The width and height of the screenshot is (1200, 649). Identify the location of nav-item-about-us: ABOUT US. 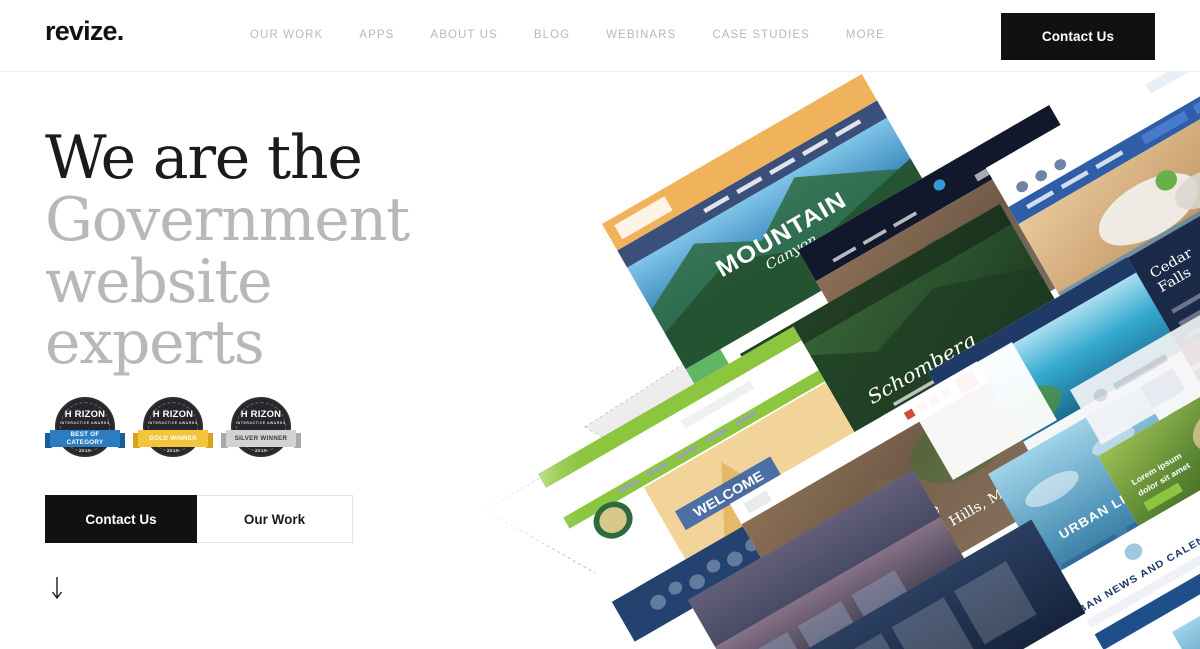
(463, 35).